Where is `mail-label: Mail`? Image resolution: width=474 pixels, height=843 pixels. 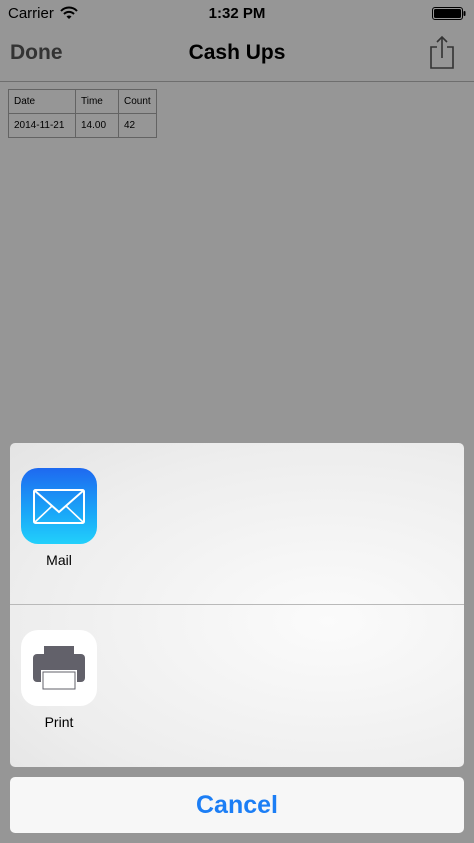 mail-label: Mail is located at coordinates (59, 560).